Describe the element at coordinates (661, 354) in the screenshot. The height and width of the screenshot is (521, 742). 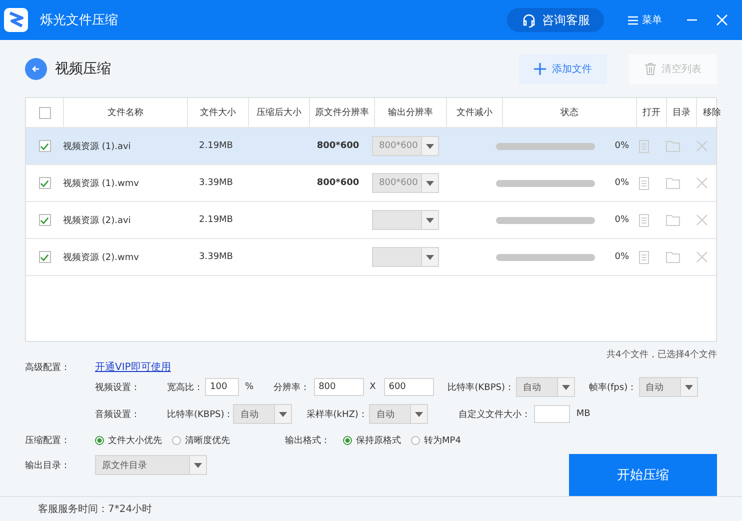
I see `file-count-summary: 共4个文件，已选择4个文件` at that location.